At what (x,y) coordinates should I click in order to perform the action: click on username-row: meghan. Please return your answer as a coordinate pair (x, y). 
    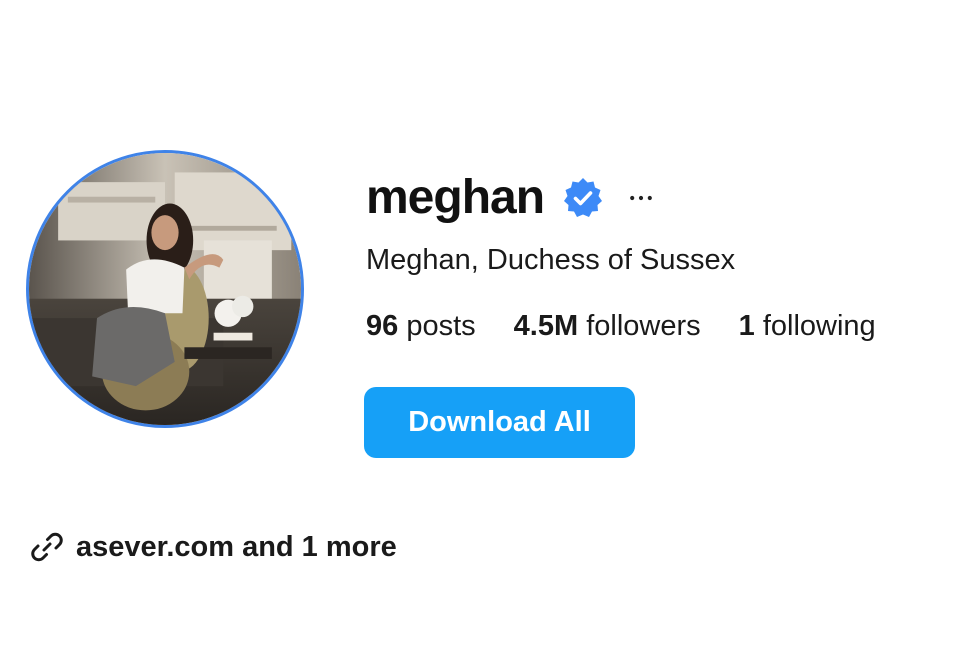
    Looking at the image, I should click on (511, 198).